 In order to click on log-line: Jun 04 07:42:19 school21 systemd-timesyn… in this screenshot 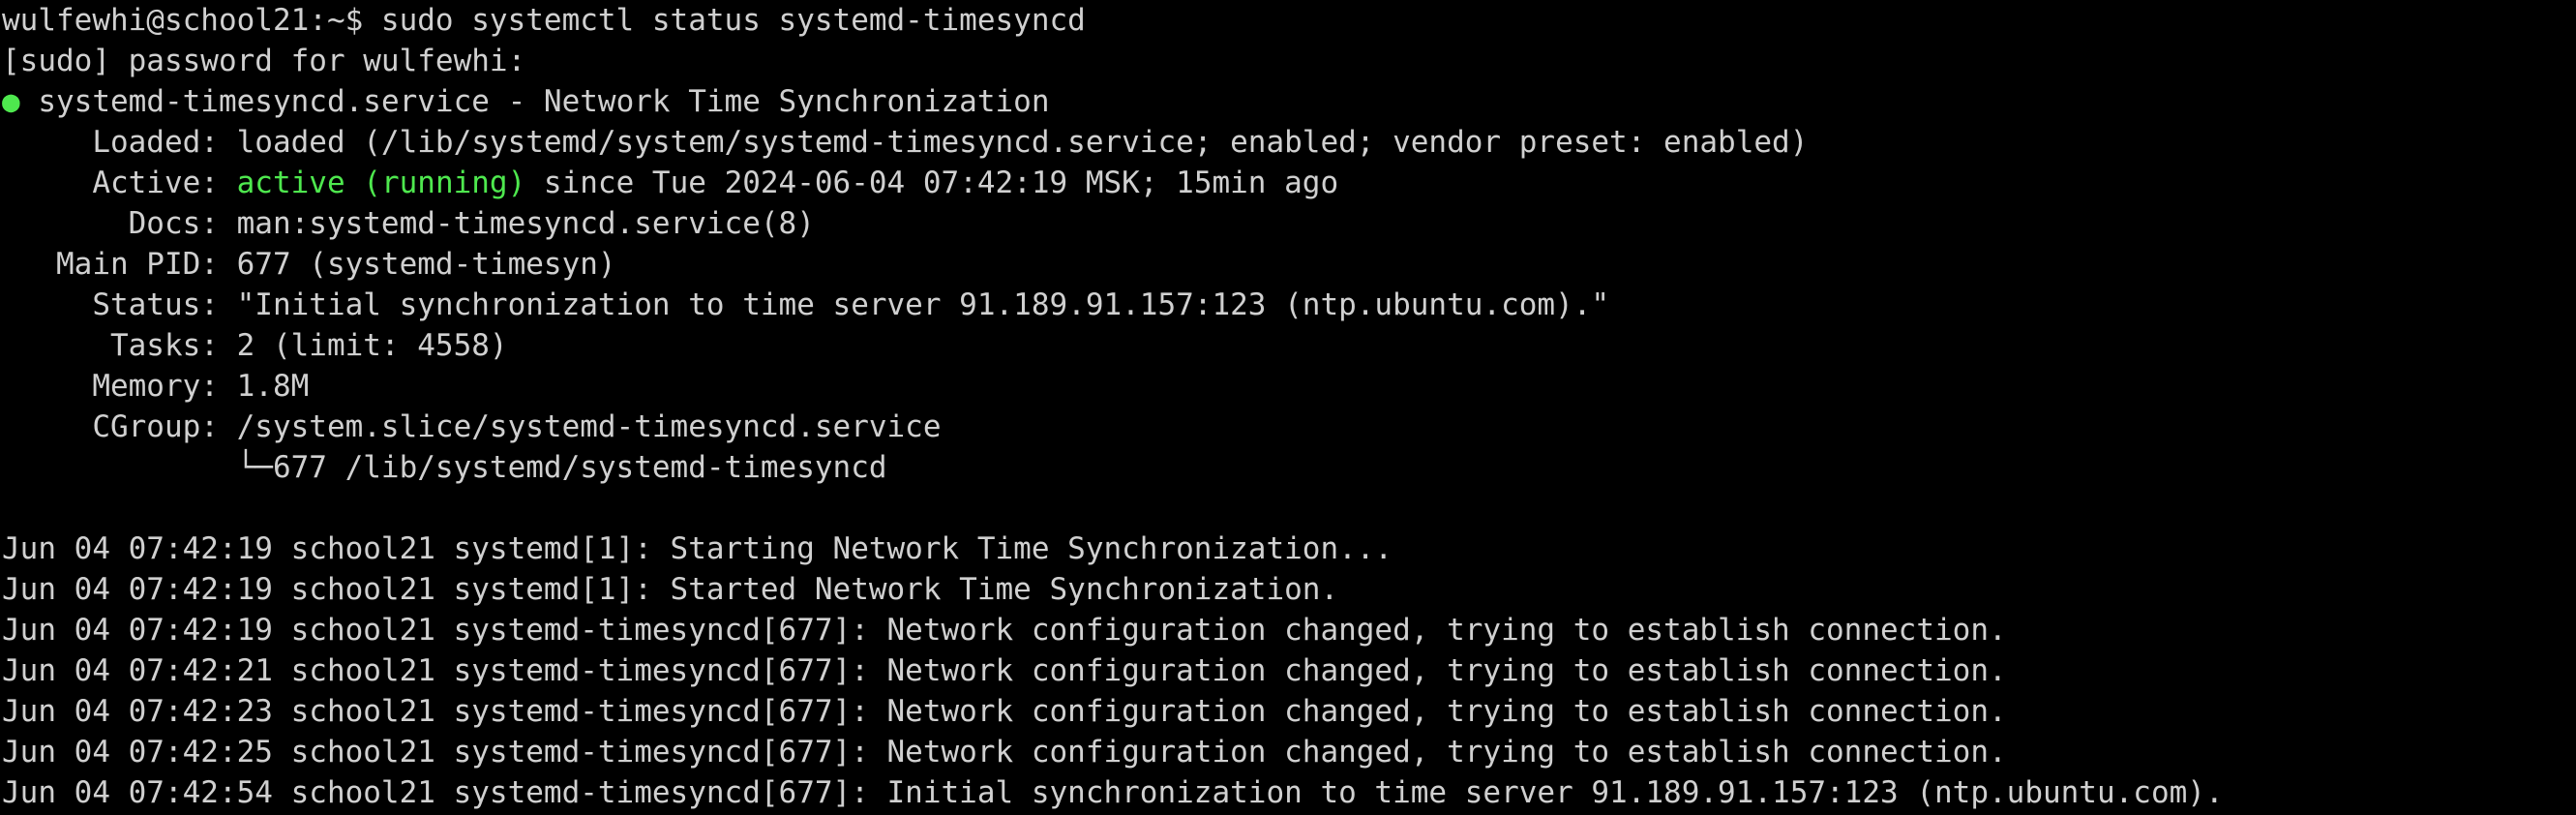, I will do `click(1004, 630)`.